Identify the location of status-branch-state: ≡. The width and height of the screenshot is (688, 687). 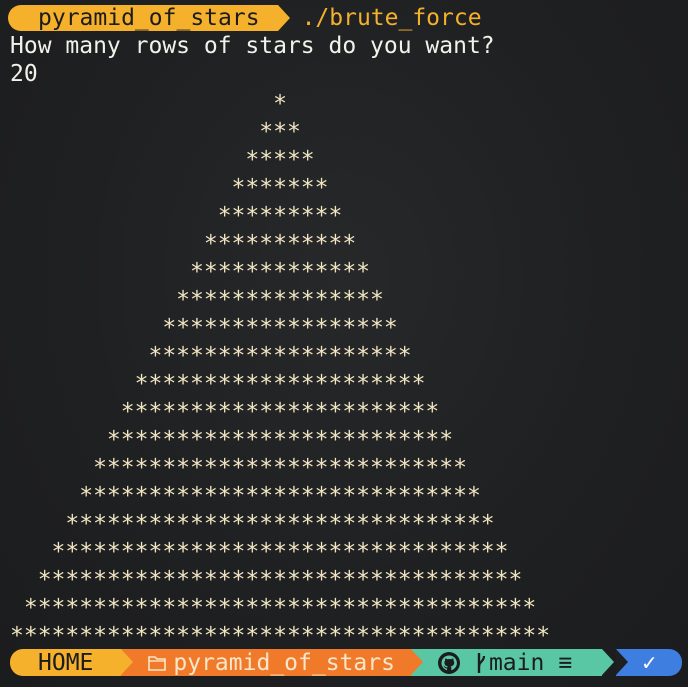
(565, 662).